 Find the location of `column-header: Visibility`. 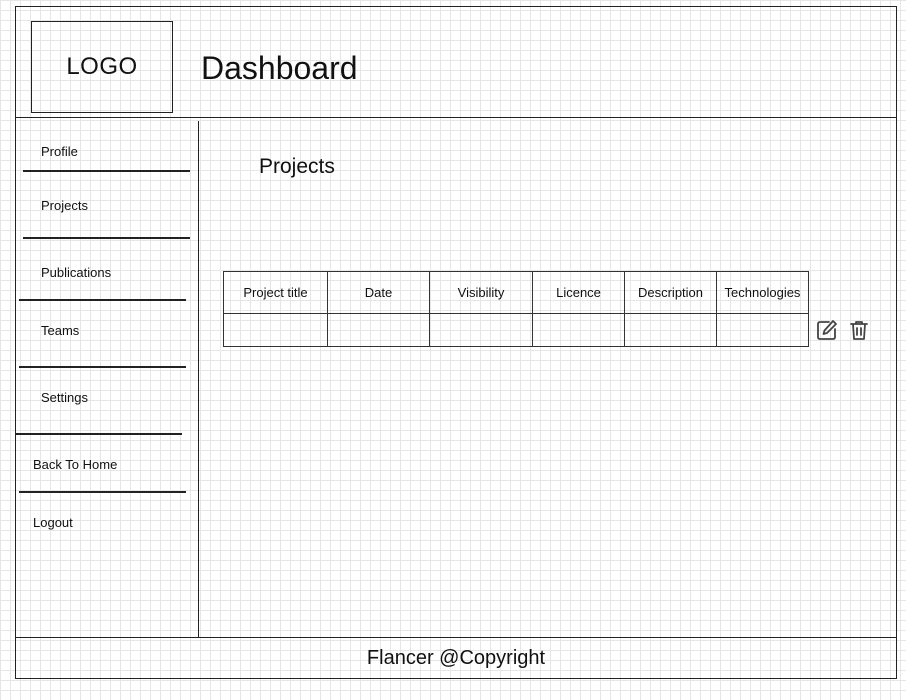

column-header: Visibility is located at coordinates (481, 292).